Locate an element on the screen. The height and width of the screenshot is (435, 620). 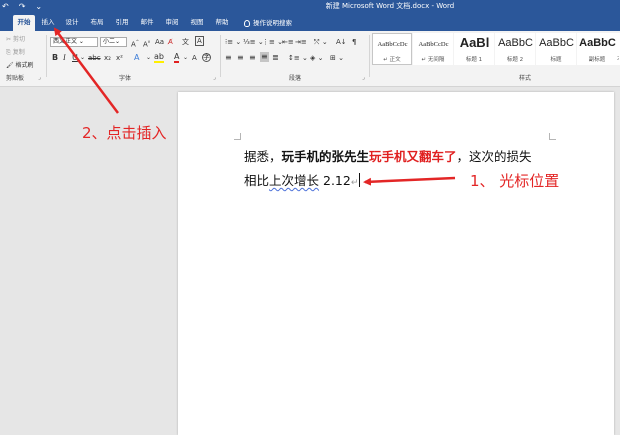
tab-view: 视图 is located at coordinates (197, 23).